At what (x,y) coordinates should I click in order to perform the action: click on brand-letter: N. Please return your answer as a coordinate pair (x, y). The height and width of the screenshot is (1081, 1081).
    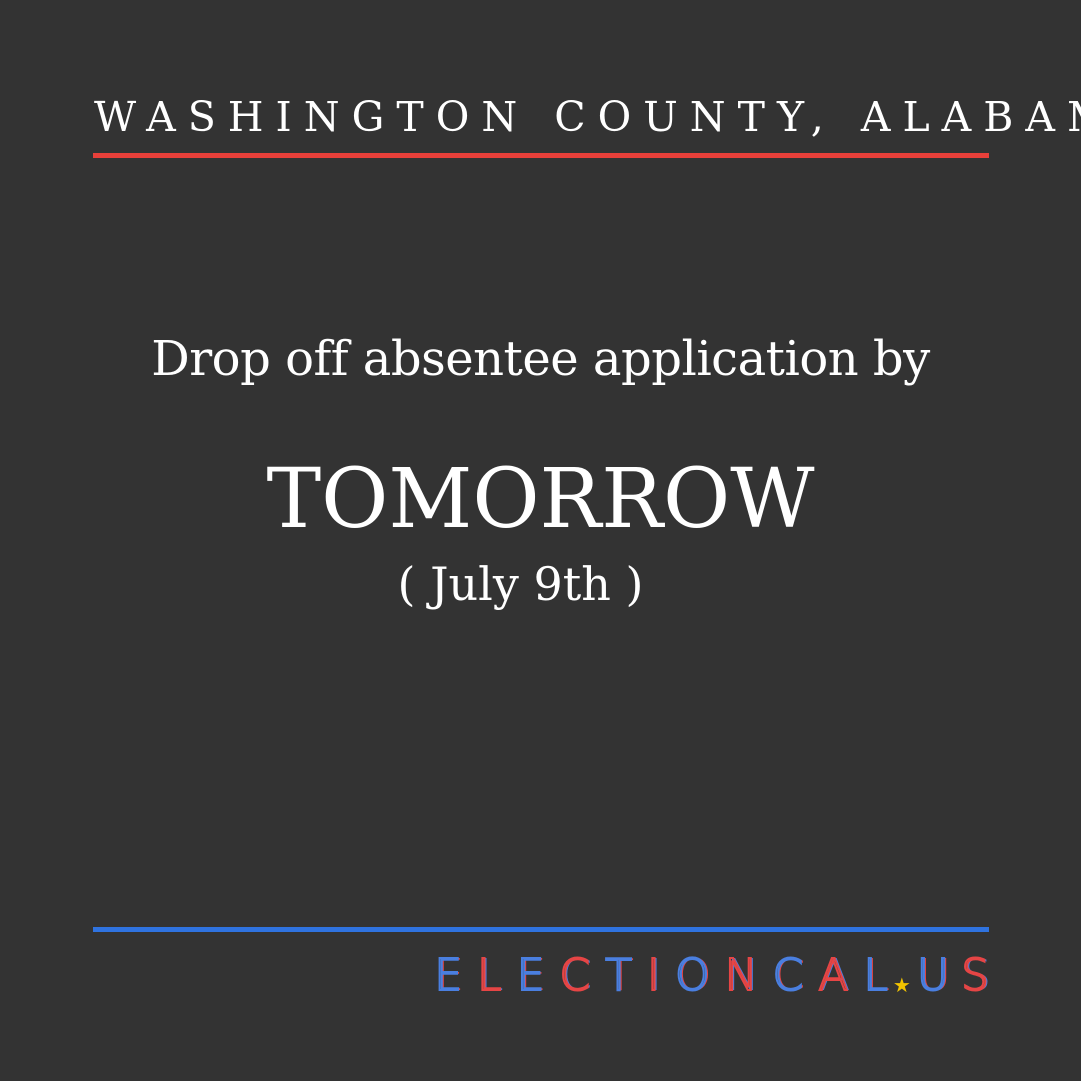
    Looking at the image, I should click on (748, 975).